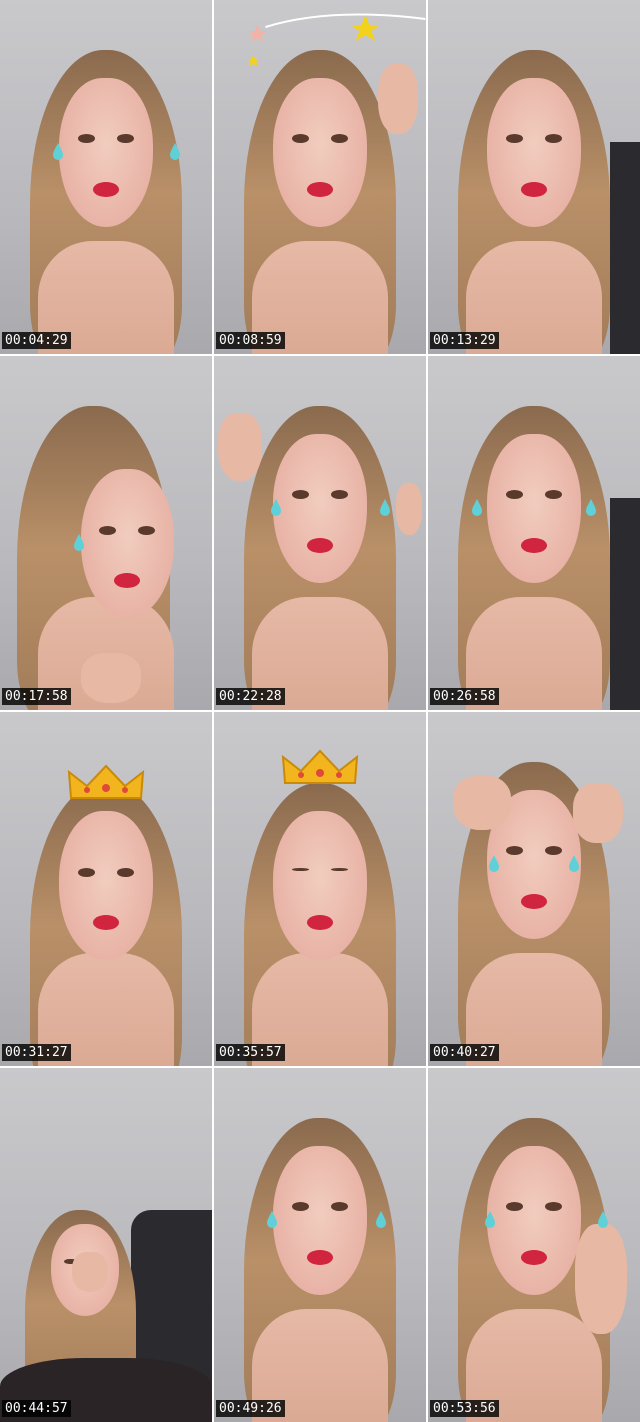  Describe the element at coordinates (250, 696) in the screenshot. I see `frame-timestamp: 00:22:28` at that location.